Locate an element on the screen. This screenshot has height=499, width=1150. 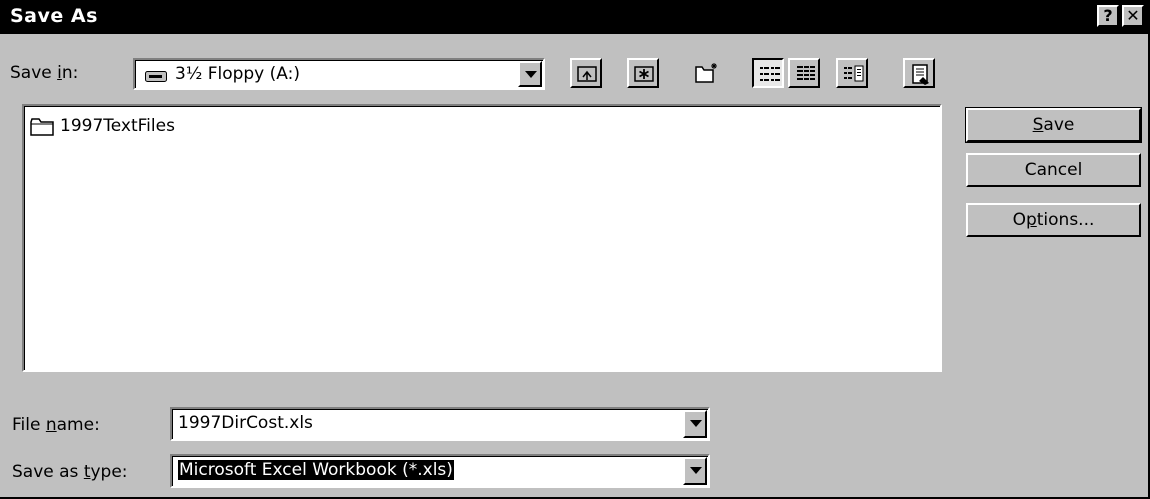
list-view-icon is located at coordinates (770, 74).